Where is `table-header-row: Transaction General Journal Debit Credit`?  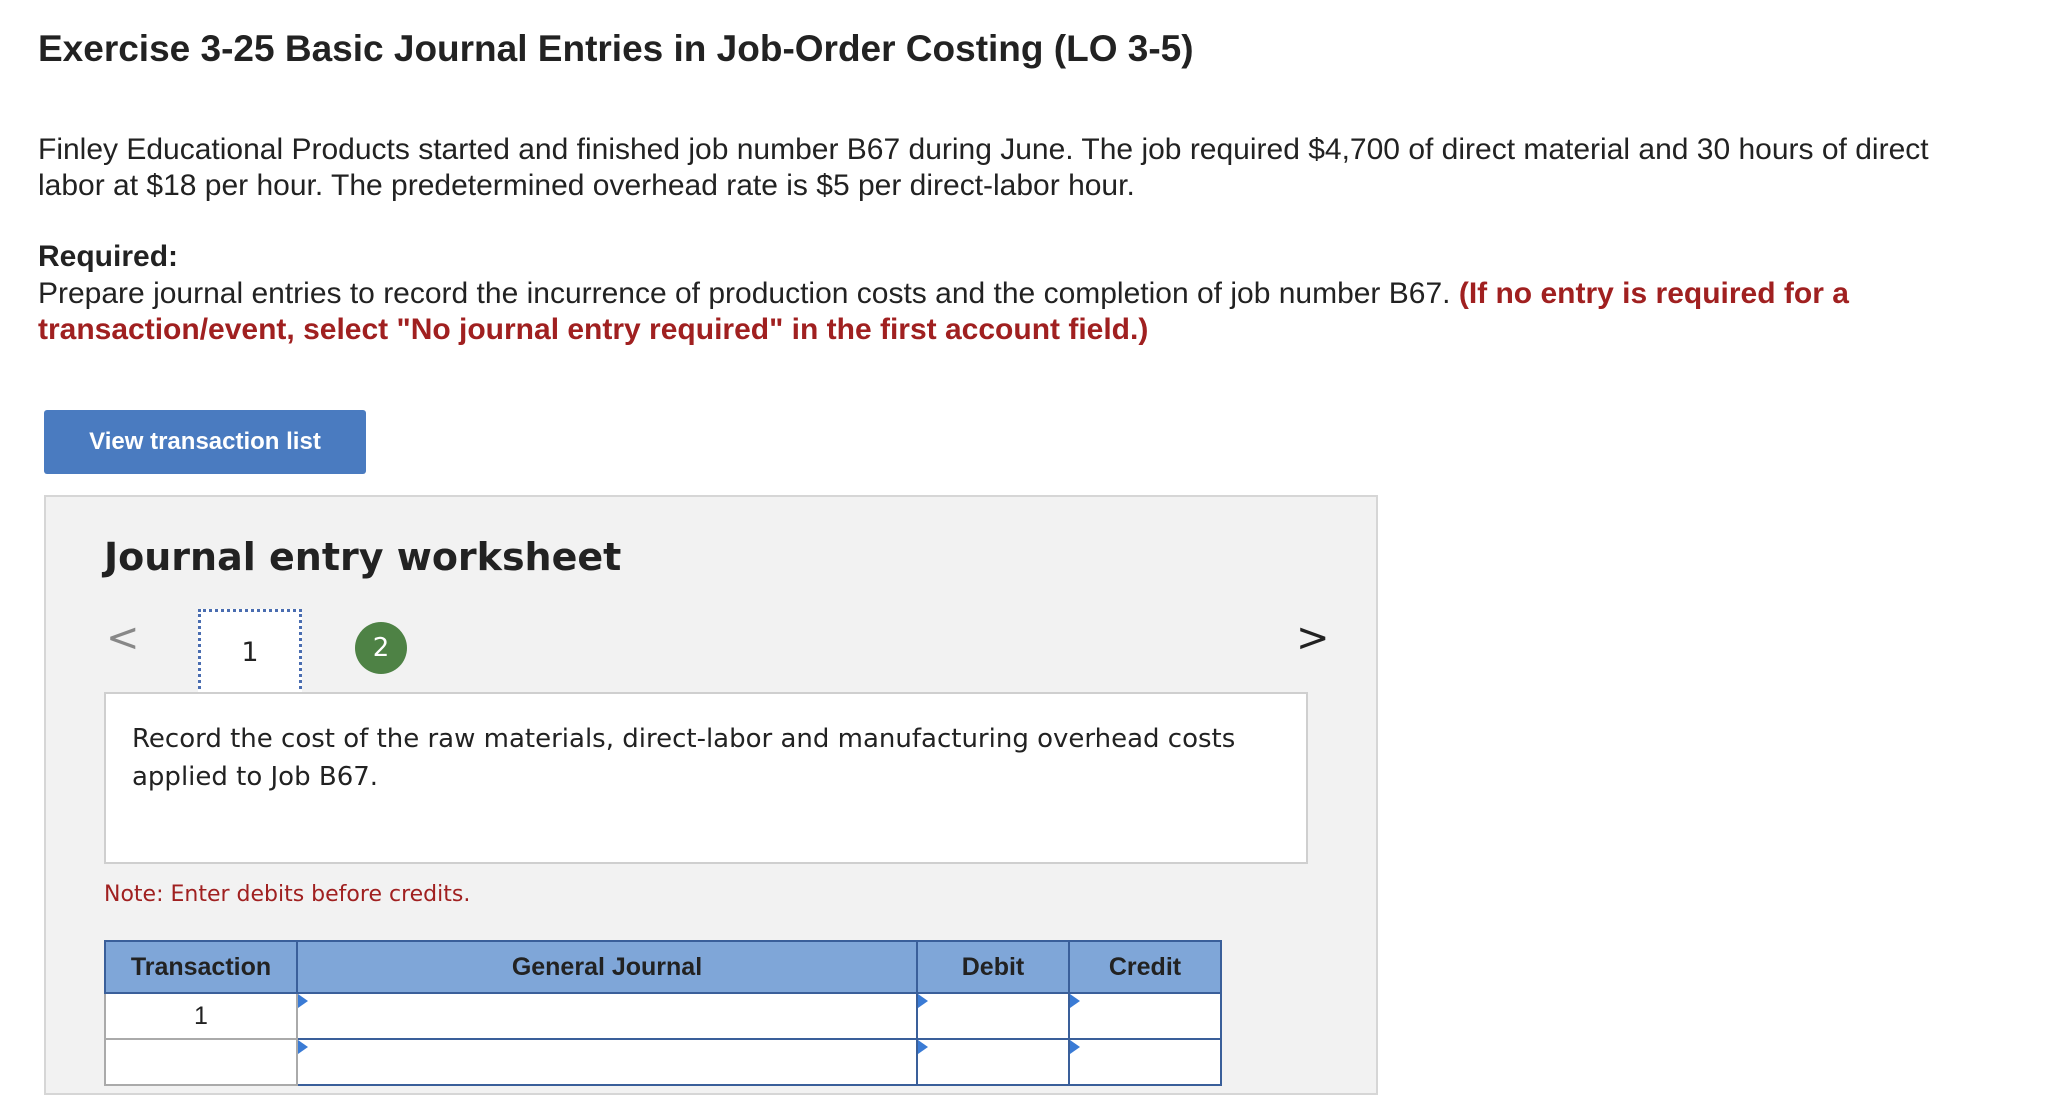
table-header-row: Transaction General Journal Debit Credit is located at coordinates (663, 967).